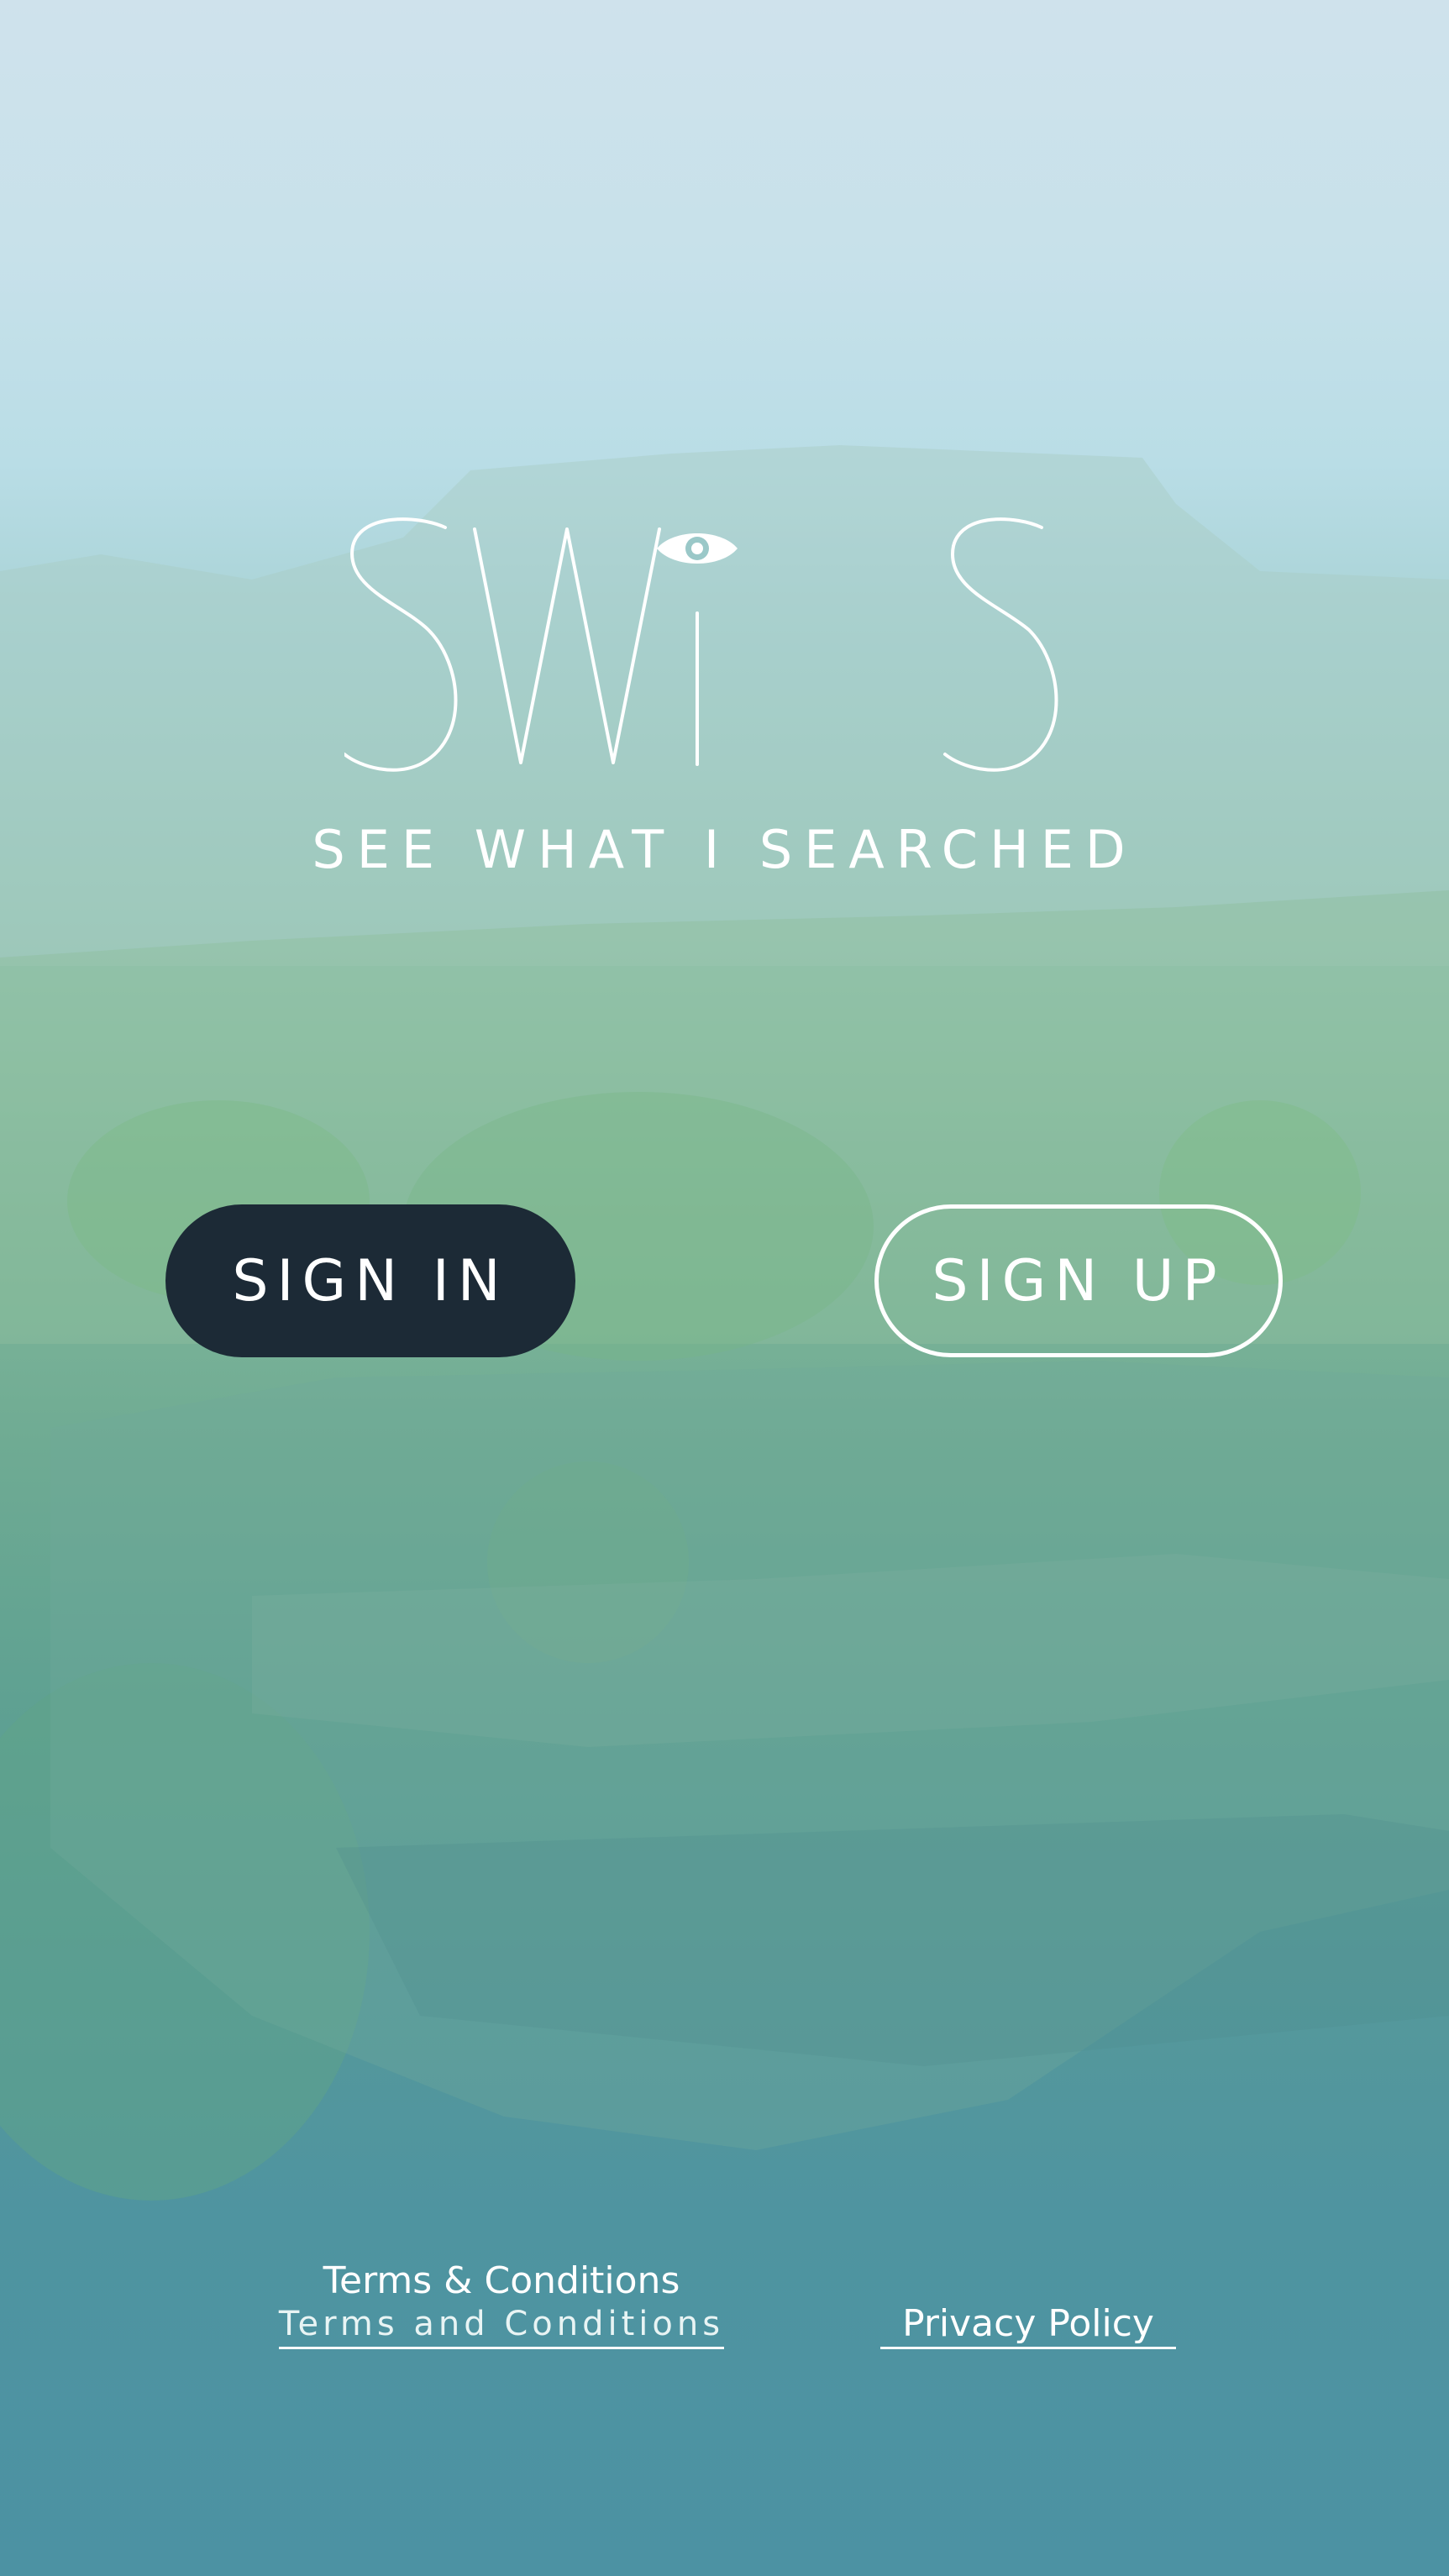 Image resolution: width=1449 pixels, height=2576 pixels. I want to click on sign-up-button: SIGN UP, so click(1078, 1280).